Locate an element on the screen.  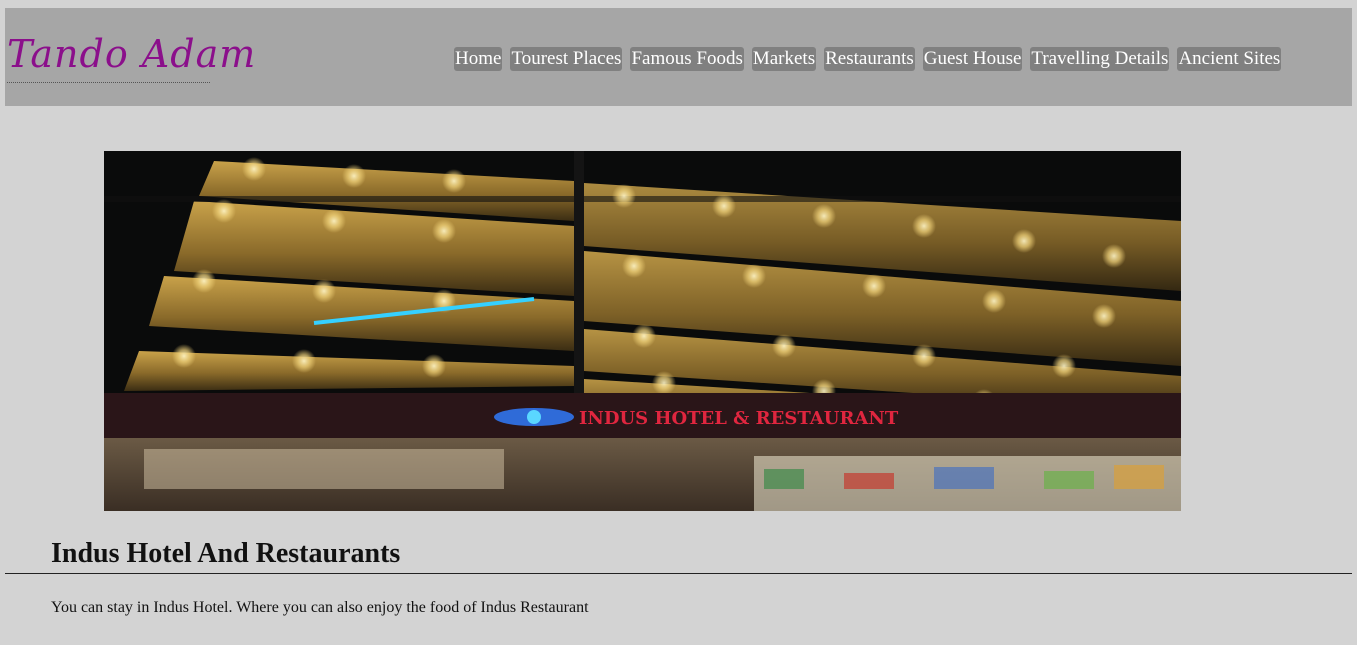
nav-restaurants: Restaurants is located at coordinates (869, 59).